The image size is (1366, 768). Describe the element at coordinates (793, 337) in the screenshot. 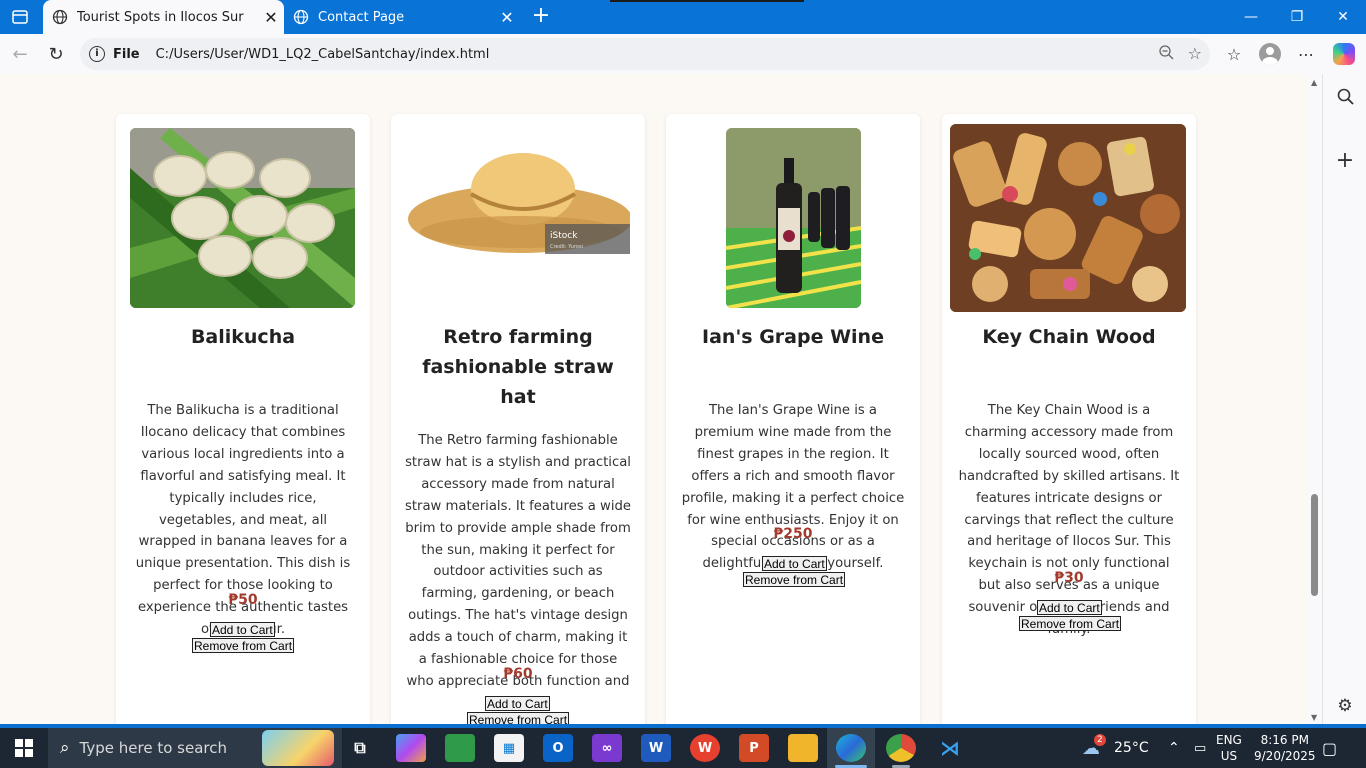

I see `product-title: Ian's Grape Wine` at that location.